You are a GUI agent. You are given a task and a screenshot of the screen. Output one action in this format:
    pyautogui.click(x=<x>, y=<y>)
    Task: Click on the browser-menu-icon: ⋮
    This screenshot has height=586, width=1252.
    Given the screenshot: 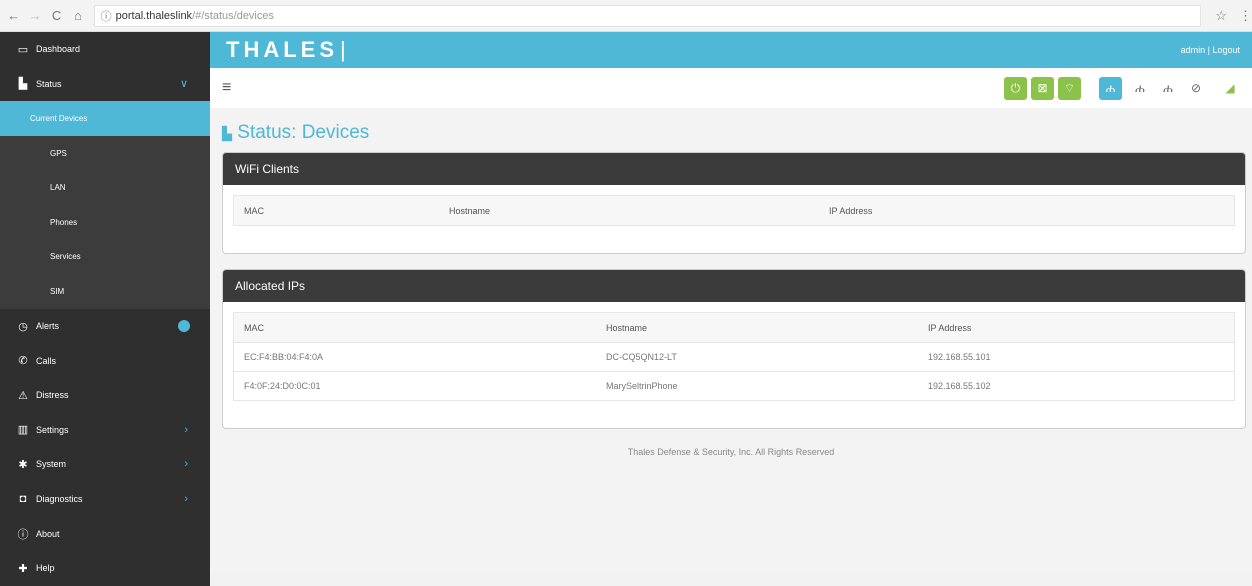 What is the action you would take?
    pyautogui.click(x=1245, y=16)
    